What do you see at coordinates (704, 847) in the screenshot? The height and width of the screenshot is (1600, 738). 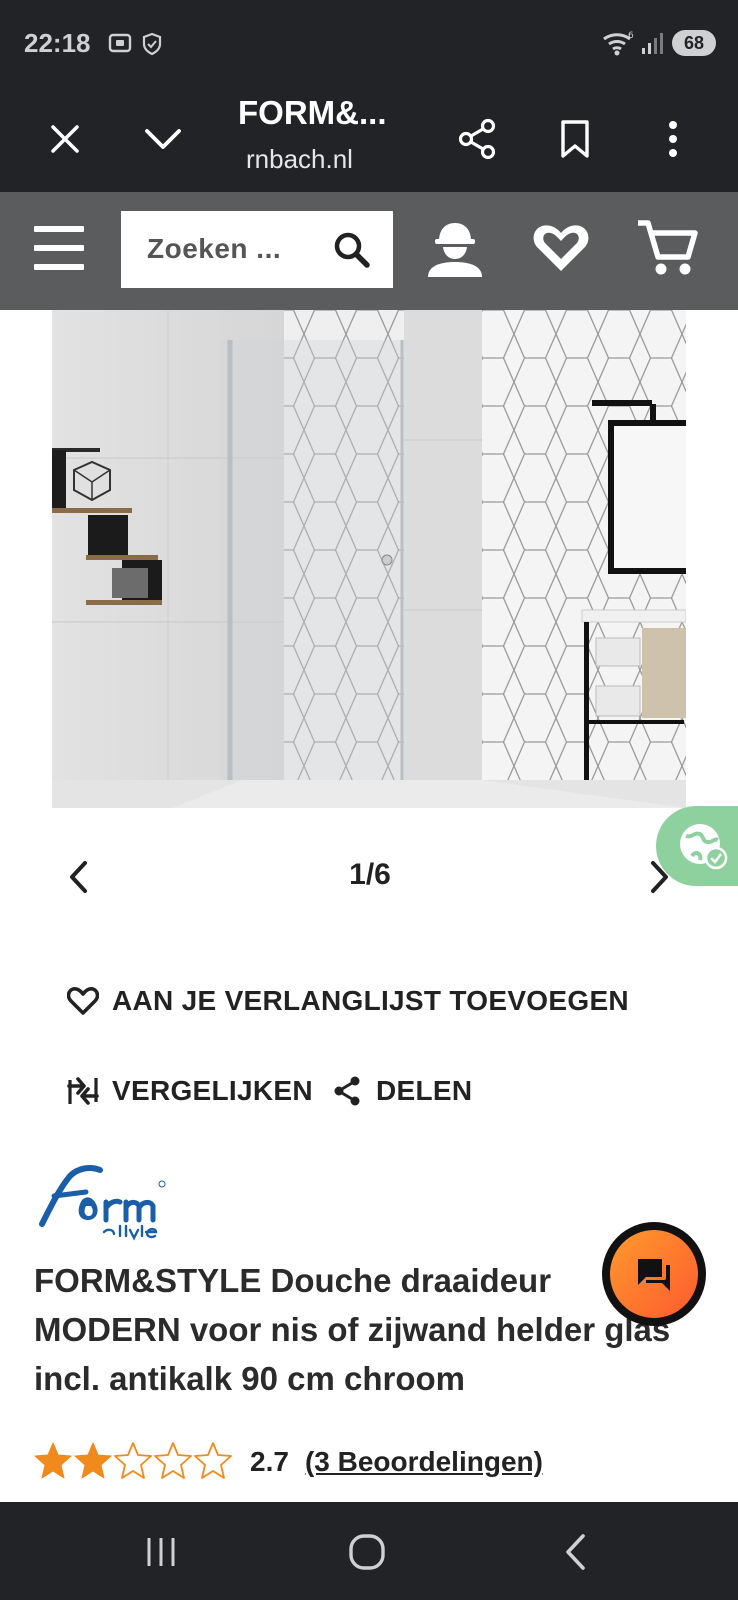 I see `globe-icon` at bounding box center [704, 847].